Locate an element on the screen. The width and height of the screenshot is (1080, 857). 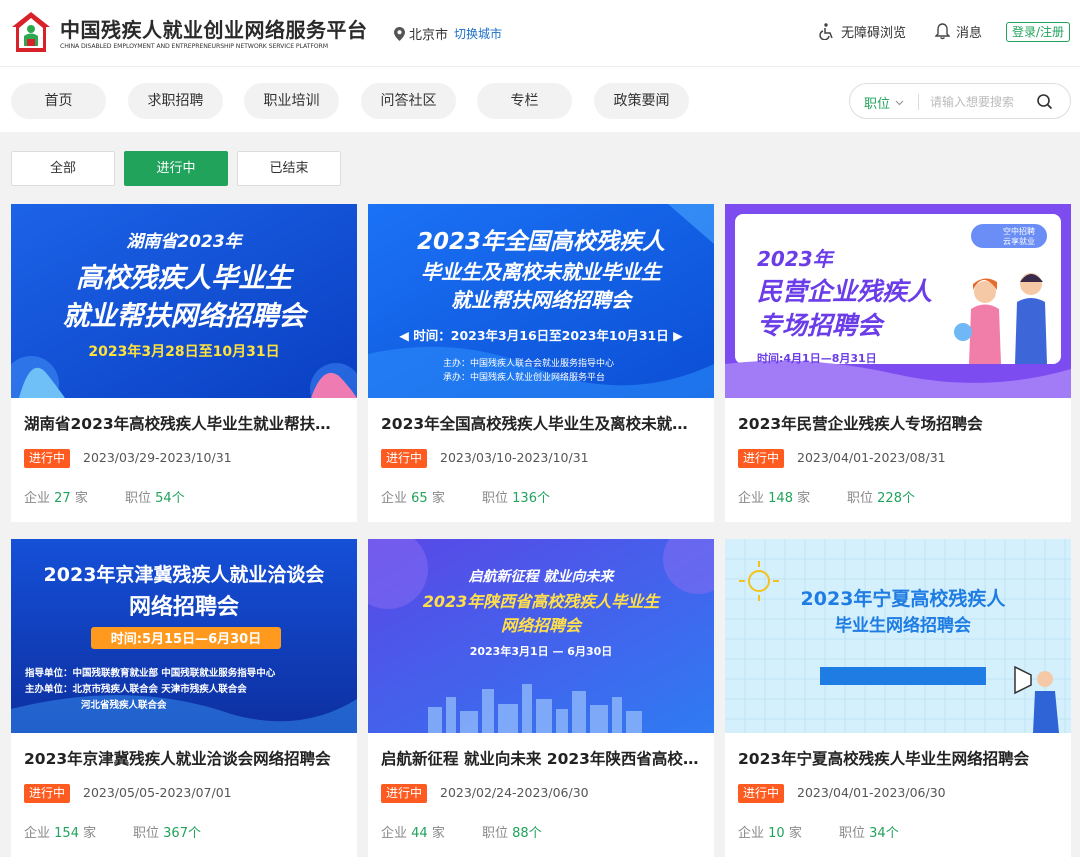
search-divider is located at coordinates (918, 102).